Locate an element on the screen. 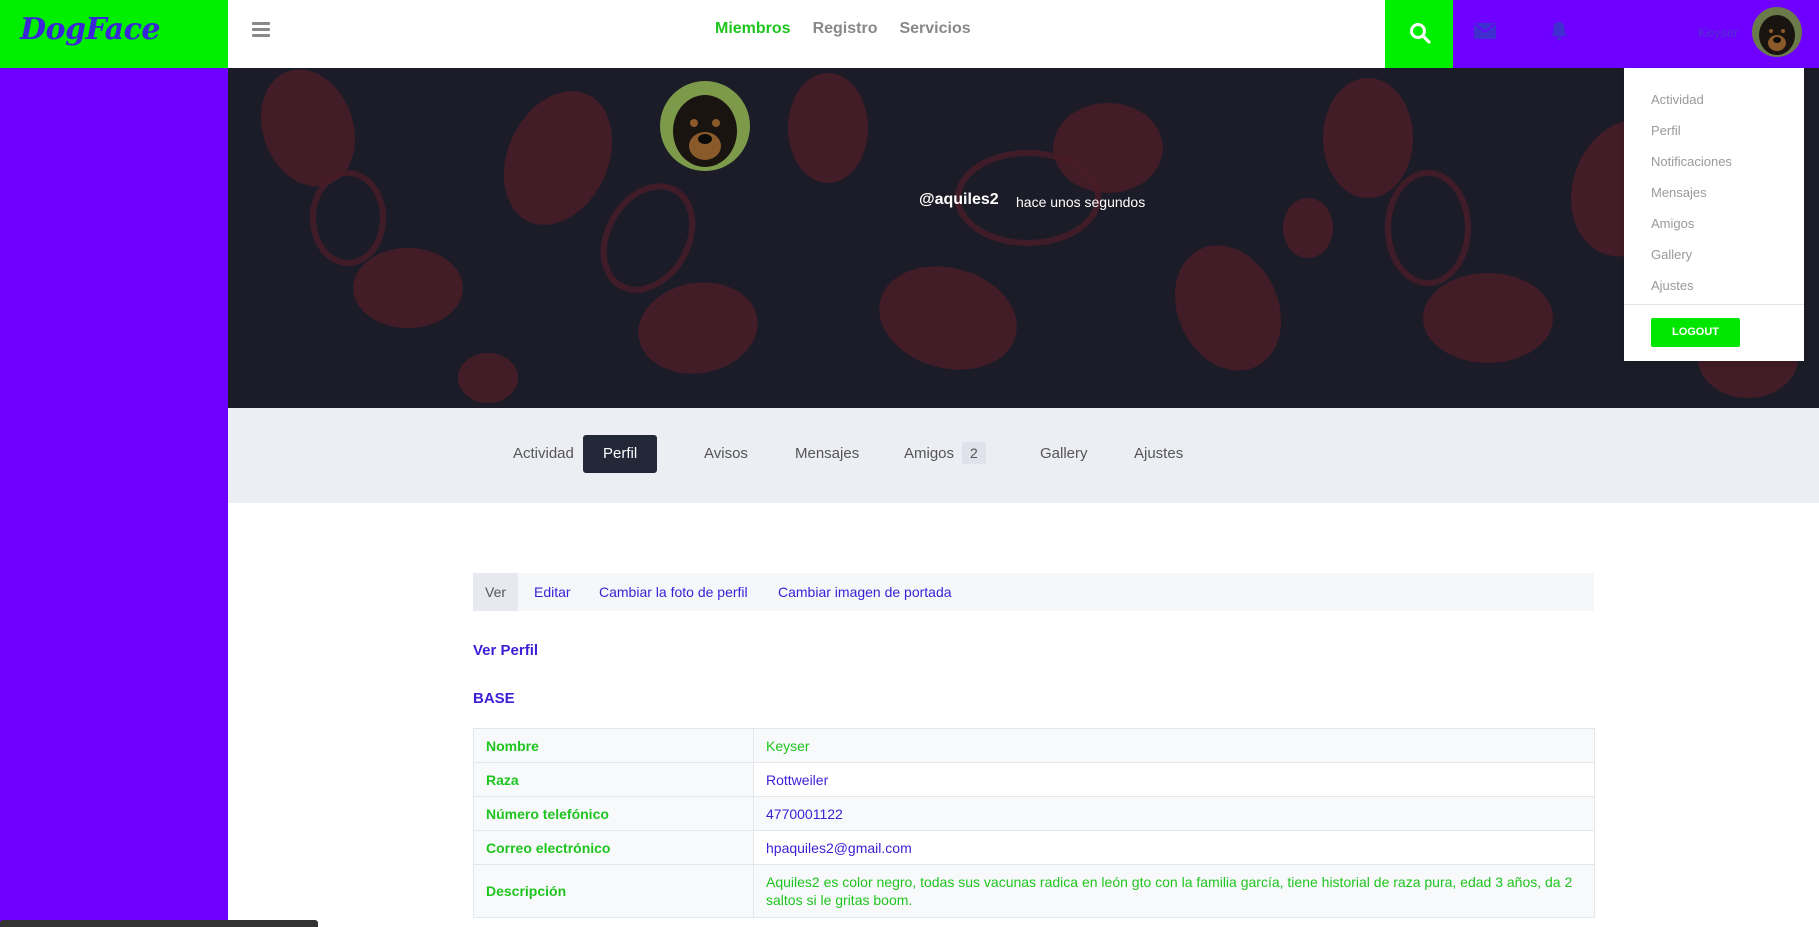 The width and height of the screenshot is (1819, 927). field-value: 4770001122 is located at coordinates (1174, 813).